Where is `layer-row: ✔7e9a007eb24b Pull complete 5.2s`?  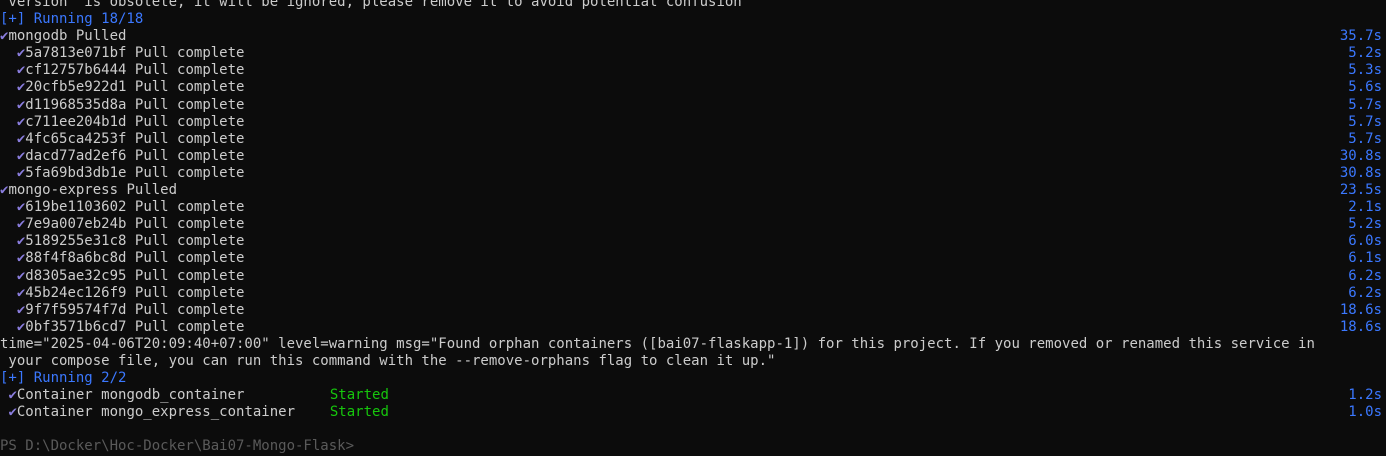
layer-row: ✔7e9a007eb24b Pull complete 5.2s is located at coordinates (693, 224).